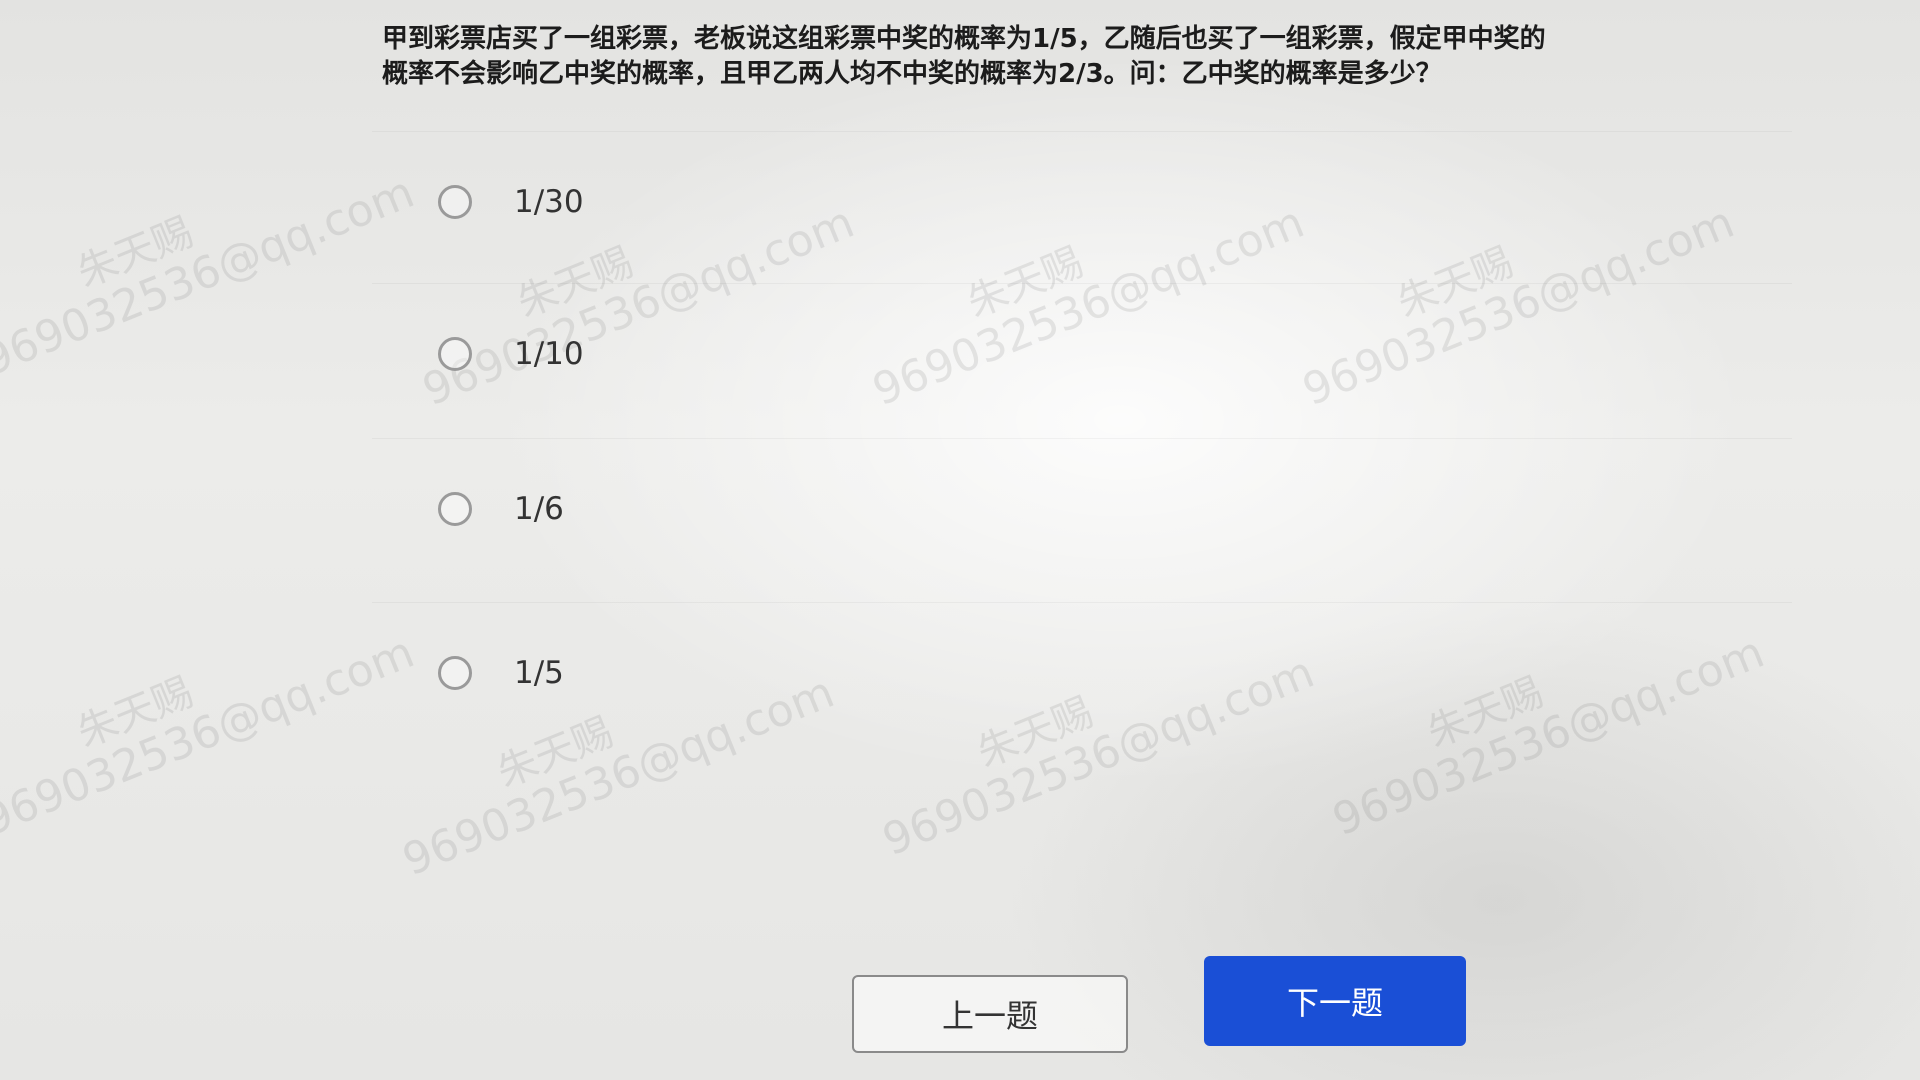 This screenshot has width=1920, height=1080. I want to click on answer-option-1: 1/30, so click(1082, 201).